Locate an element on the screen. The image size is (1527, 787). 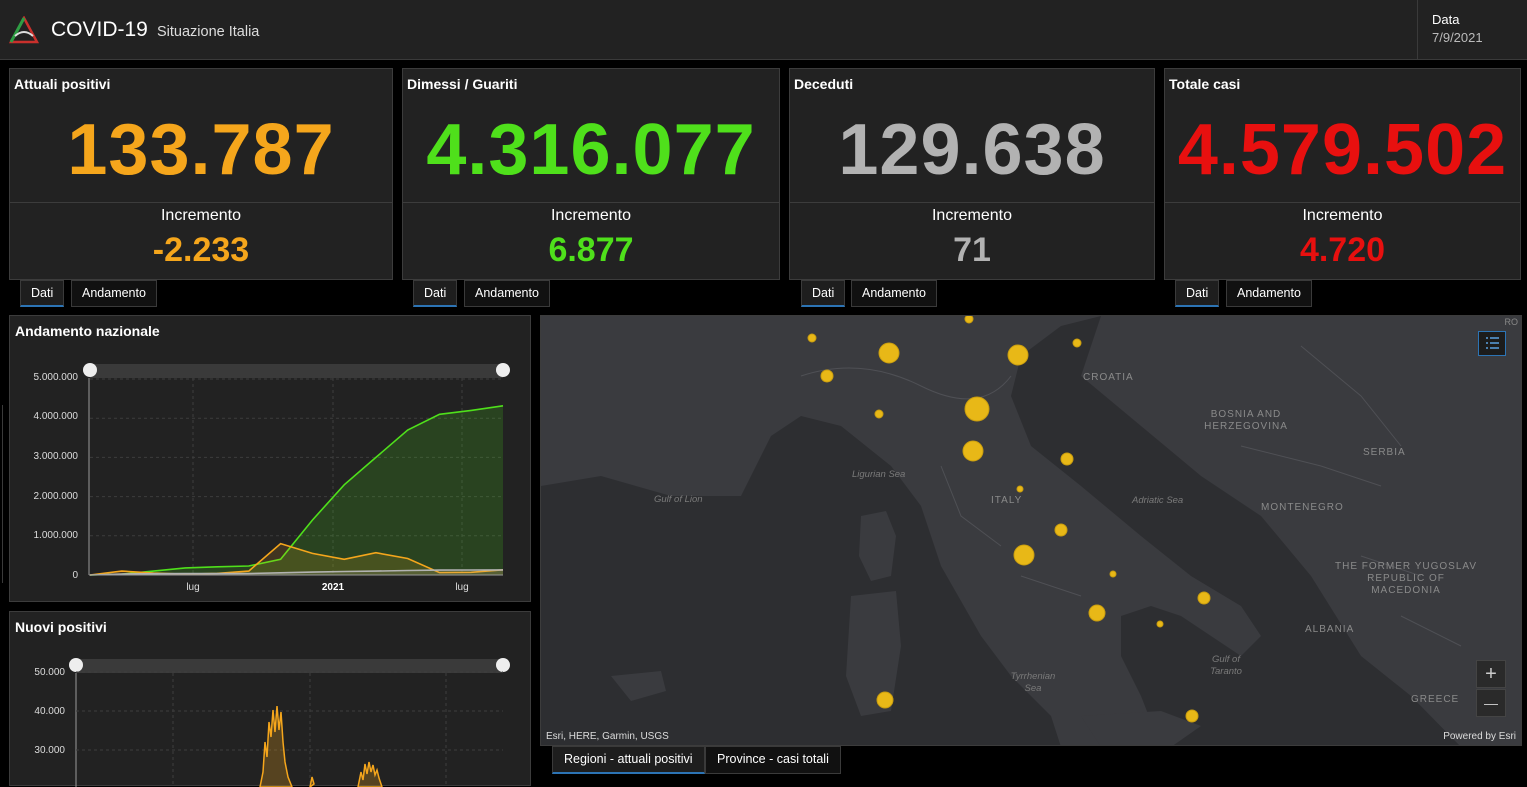
legend-button is located at coordinates (1492, 343).